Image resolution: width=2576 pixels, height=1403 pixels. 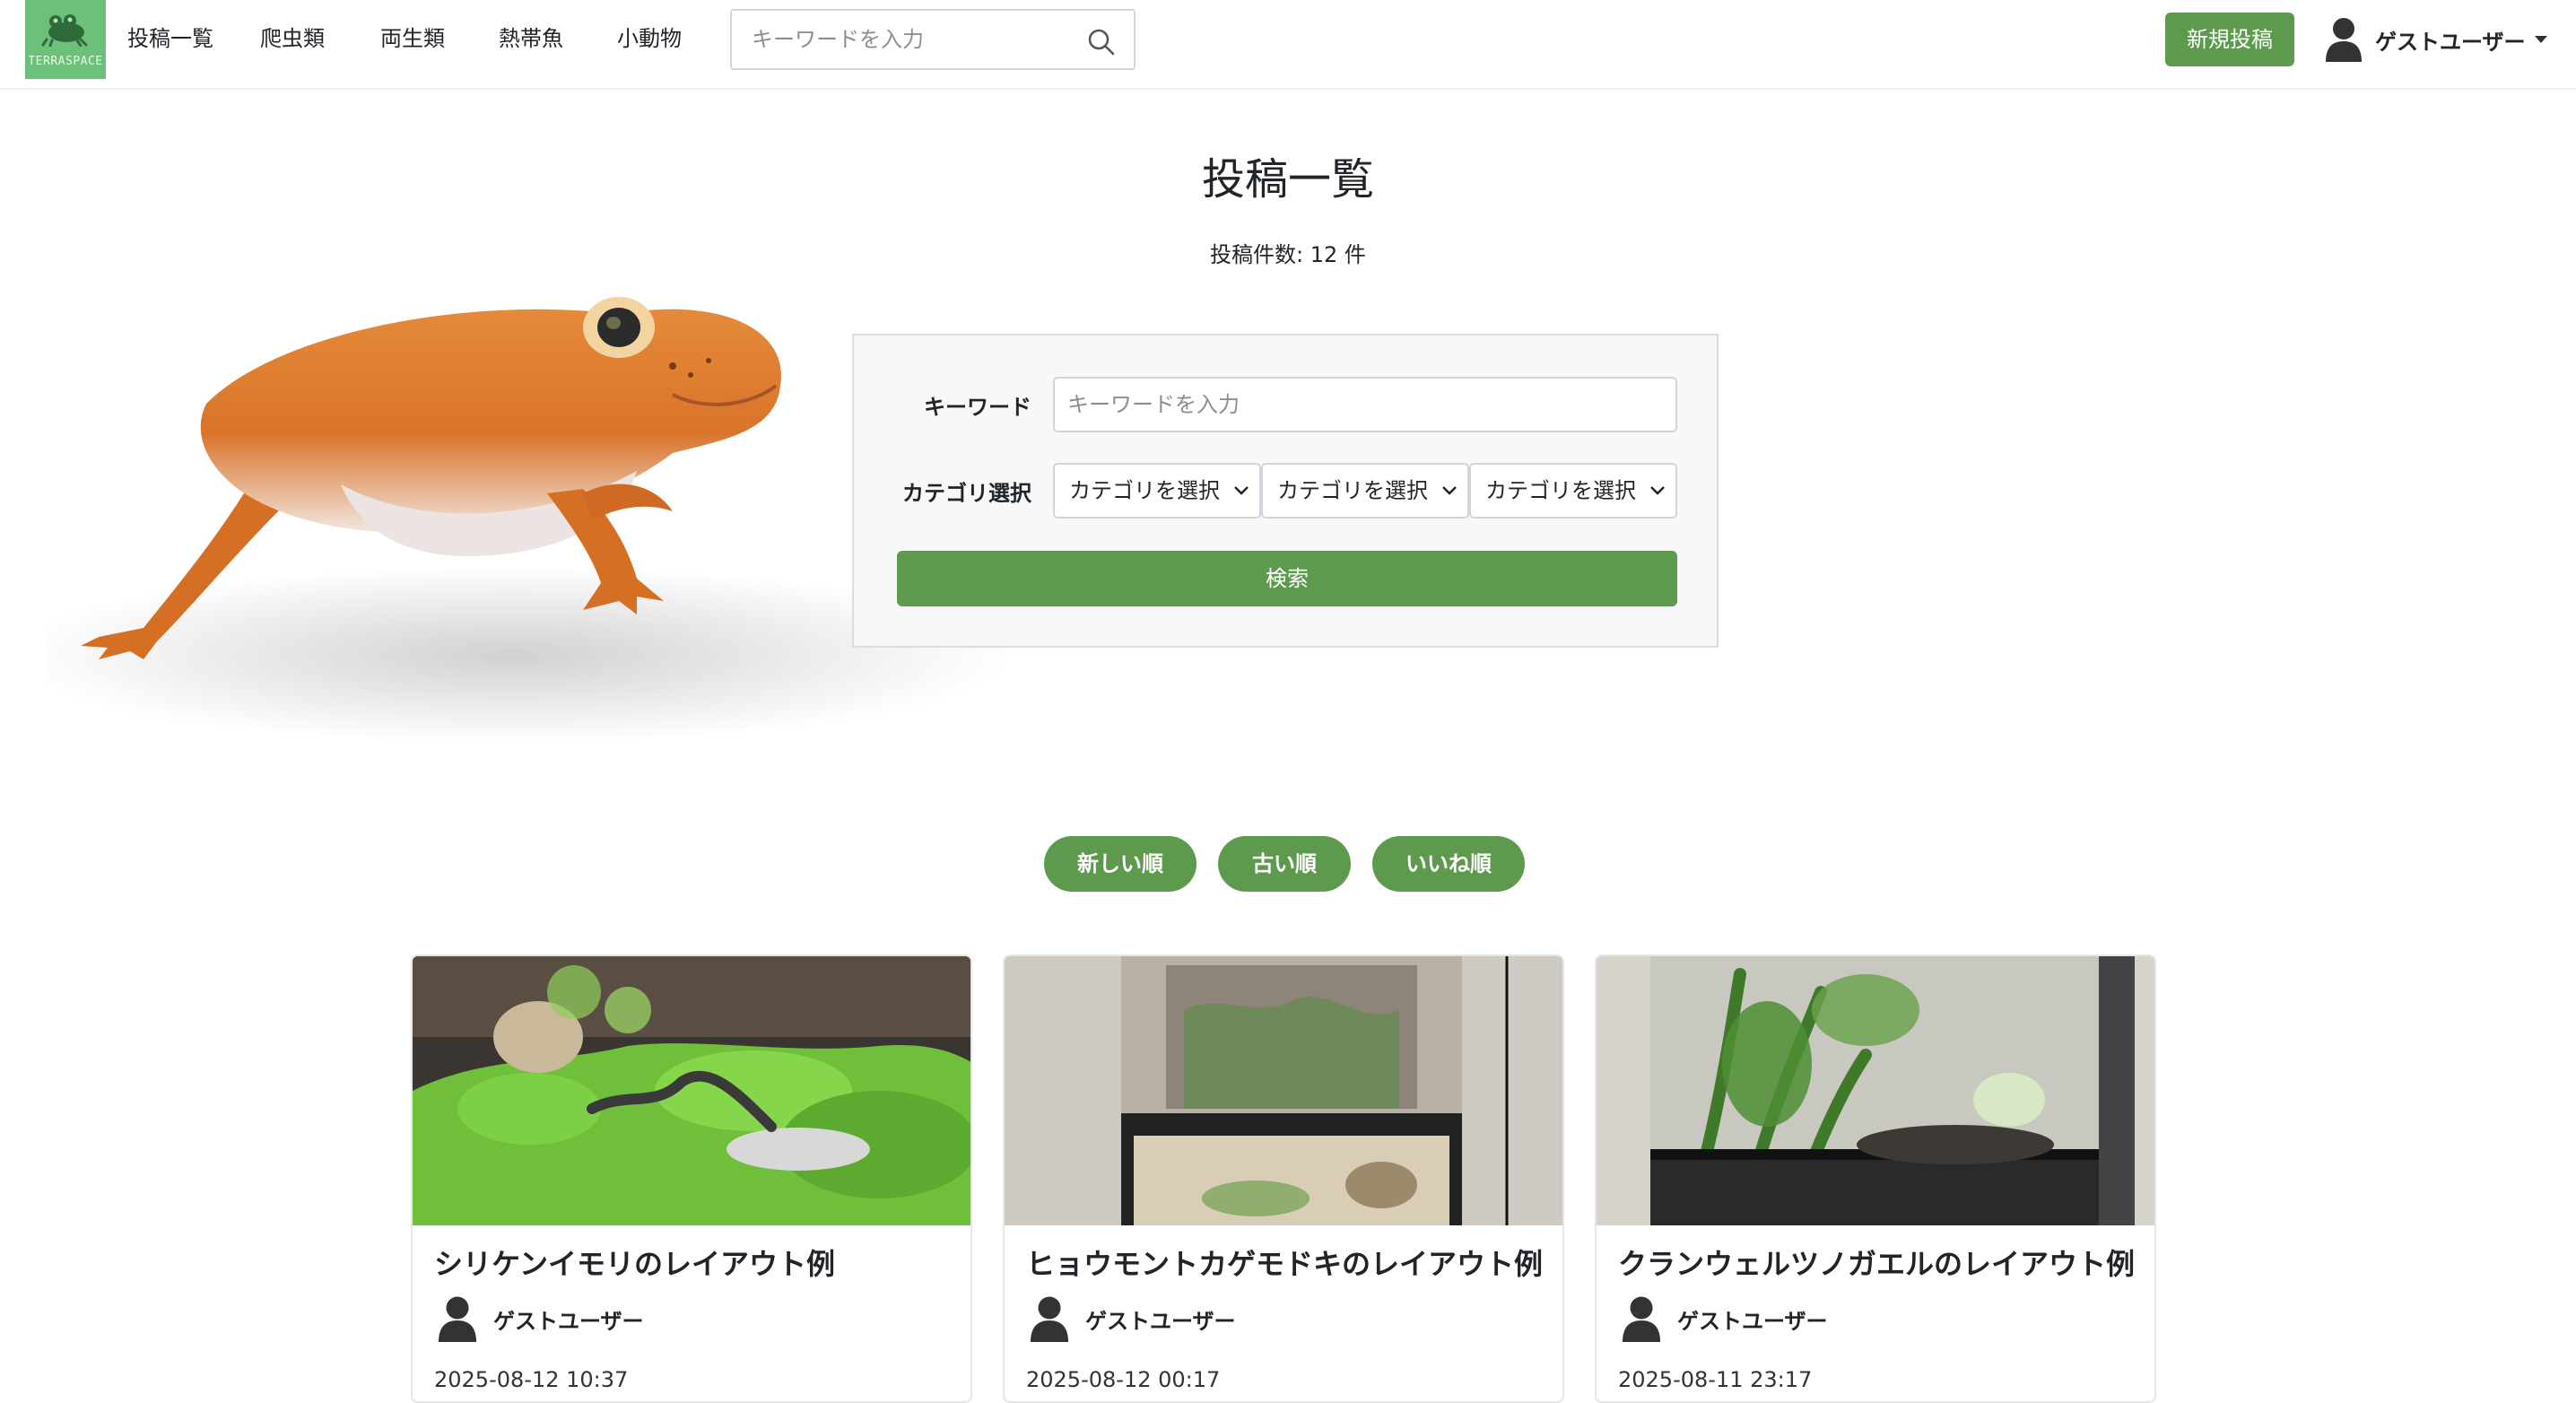 What do you see at coordinates (1284, 1262) in the screenshot?
I see `post-title: ヒョウモントカゲモドキのレイアウト例` at bounding box center [1284, 1262].